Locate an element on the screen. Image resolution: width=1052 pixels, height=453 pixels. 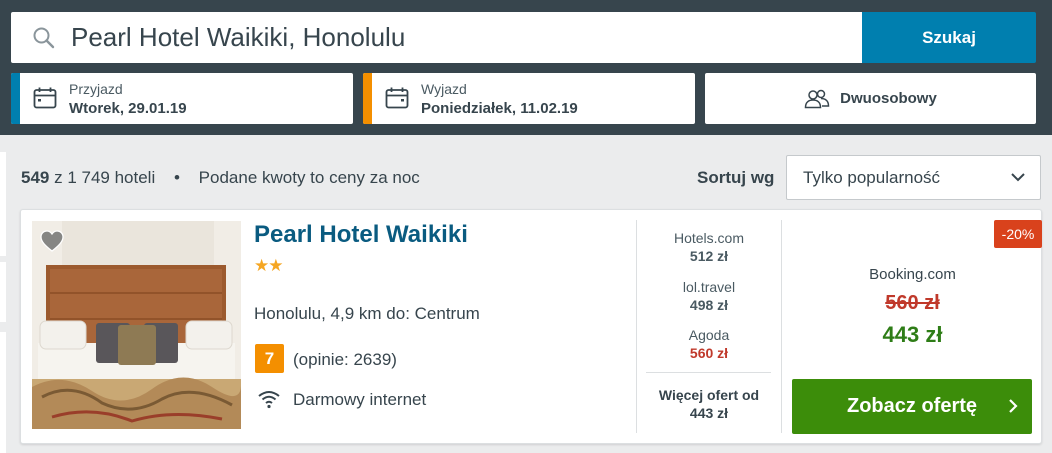
discount-badge: -20% is located at coordinates (1018, 234).